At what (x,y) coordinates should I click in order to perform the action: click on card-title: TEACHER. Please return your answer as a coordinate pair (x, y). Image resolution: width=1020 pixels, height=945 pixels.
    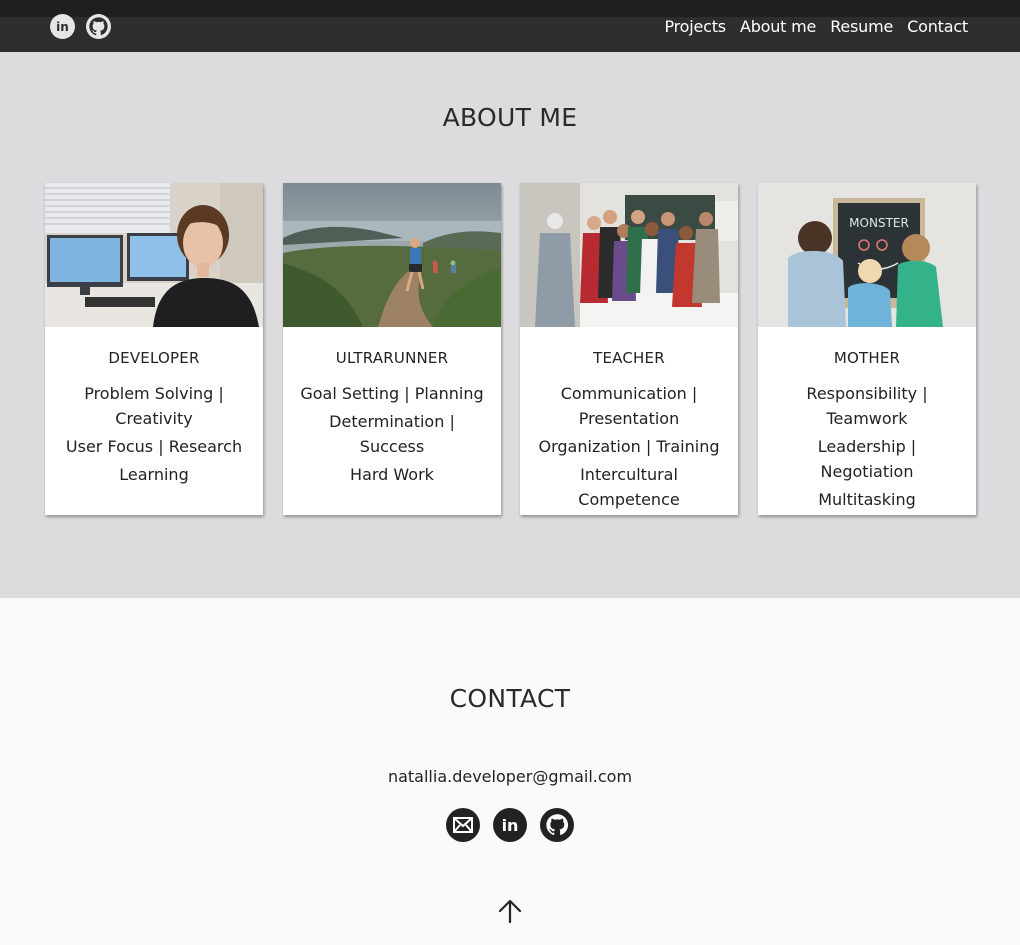
    Looking at the image, I should click on (629, 358).